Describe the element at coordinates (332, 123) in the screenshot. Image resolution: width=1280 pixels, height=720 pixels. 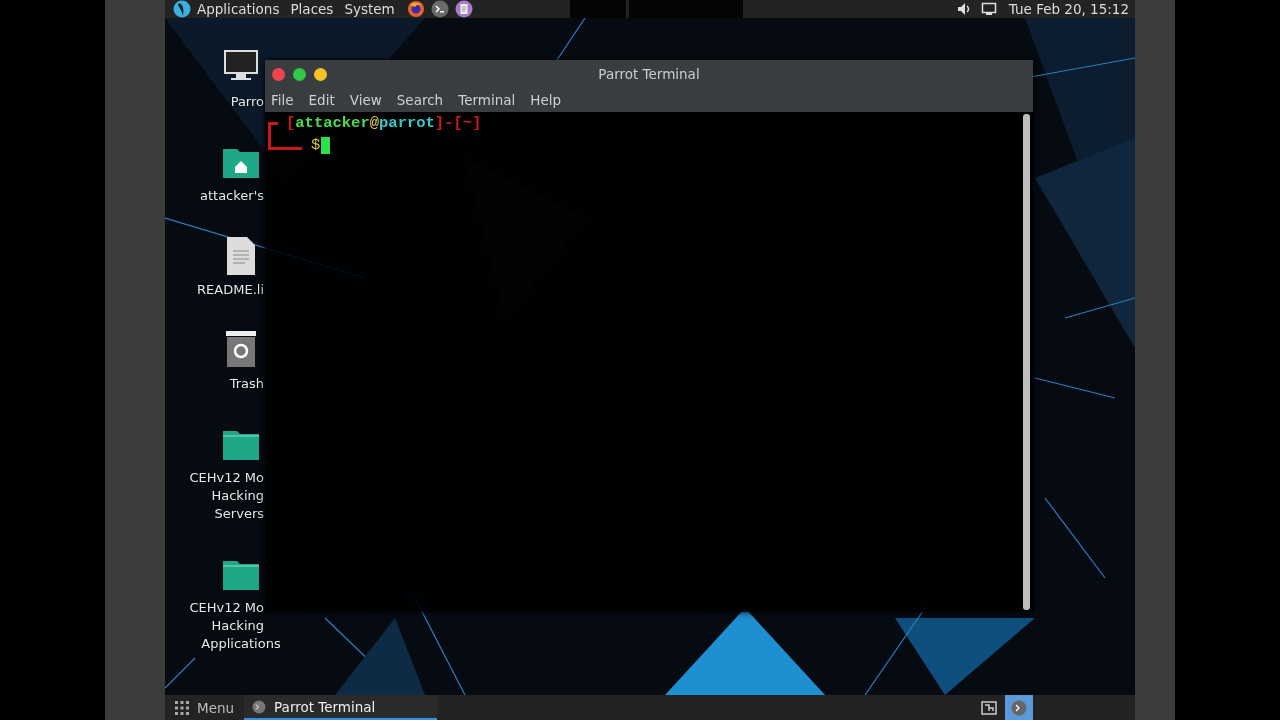
I see `prompt-text: attacker` at that location.